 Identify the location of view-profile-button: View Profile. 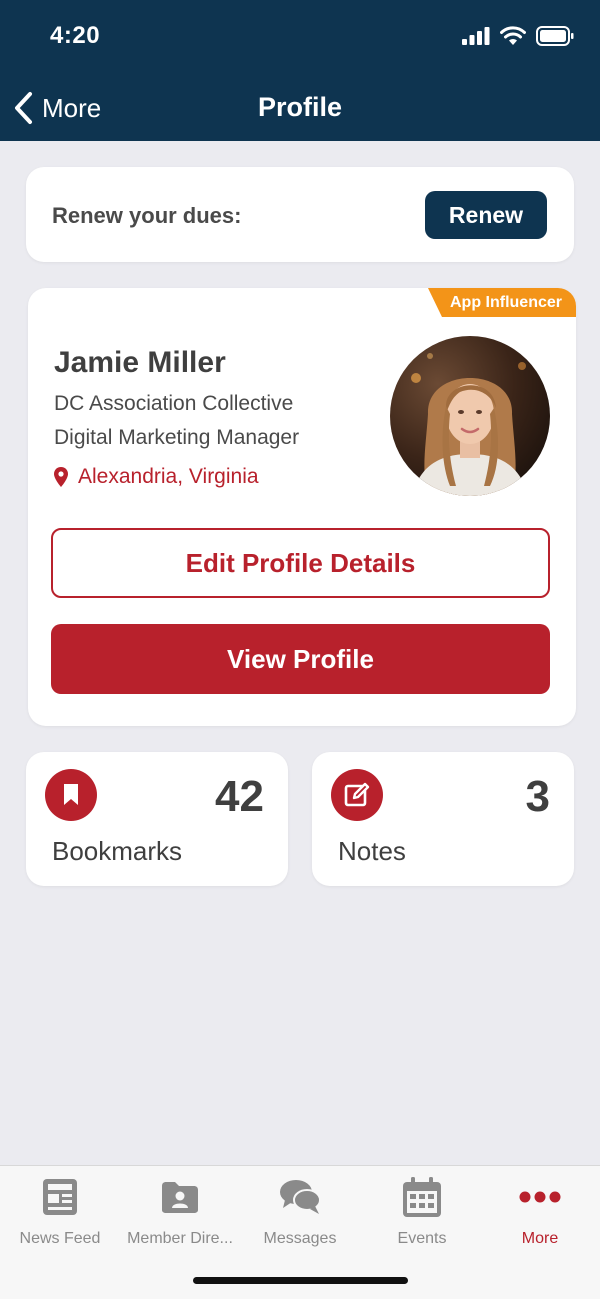
(300, 659).